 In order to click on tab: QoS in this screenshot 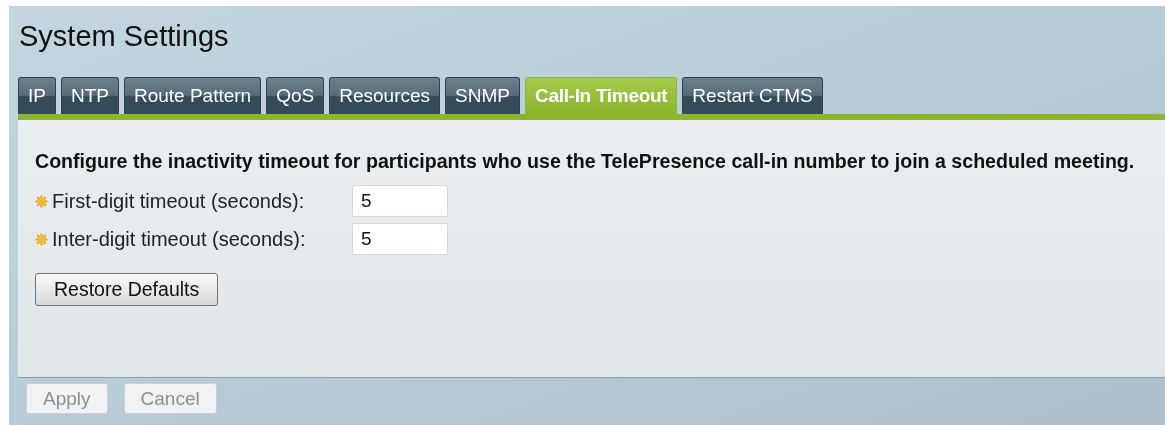, I will do `click(295, 95)`.